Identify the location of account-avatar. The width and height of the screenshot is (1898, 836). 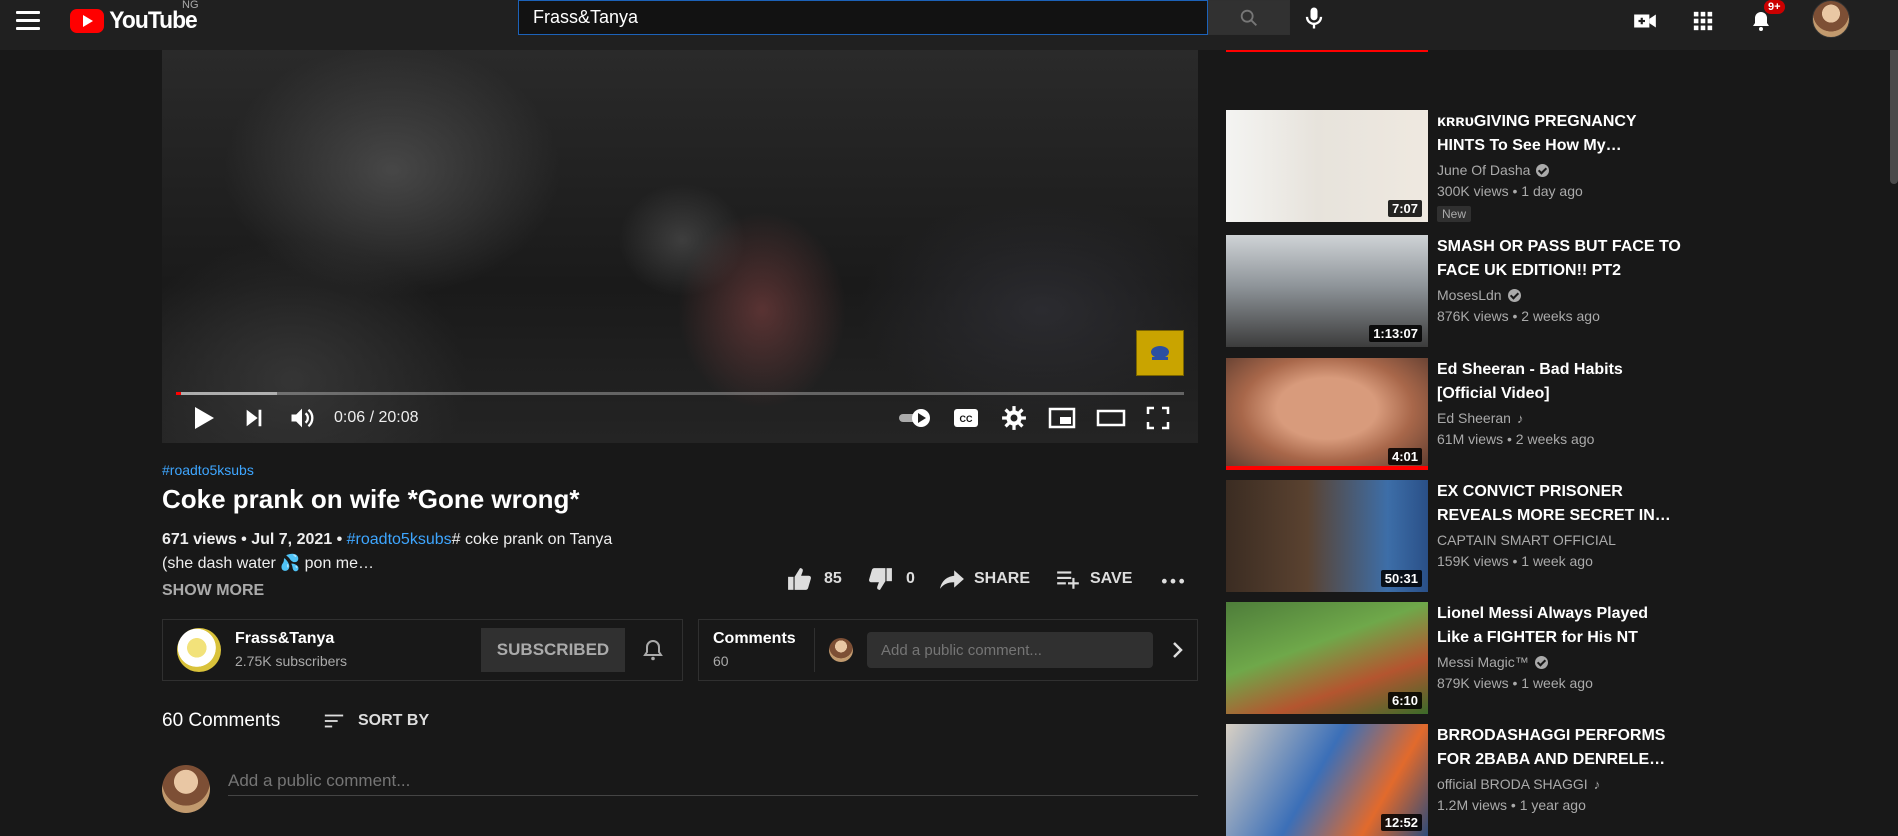
(1831, 19).